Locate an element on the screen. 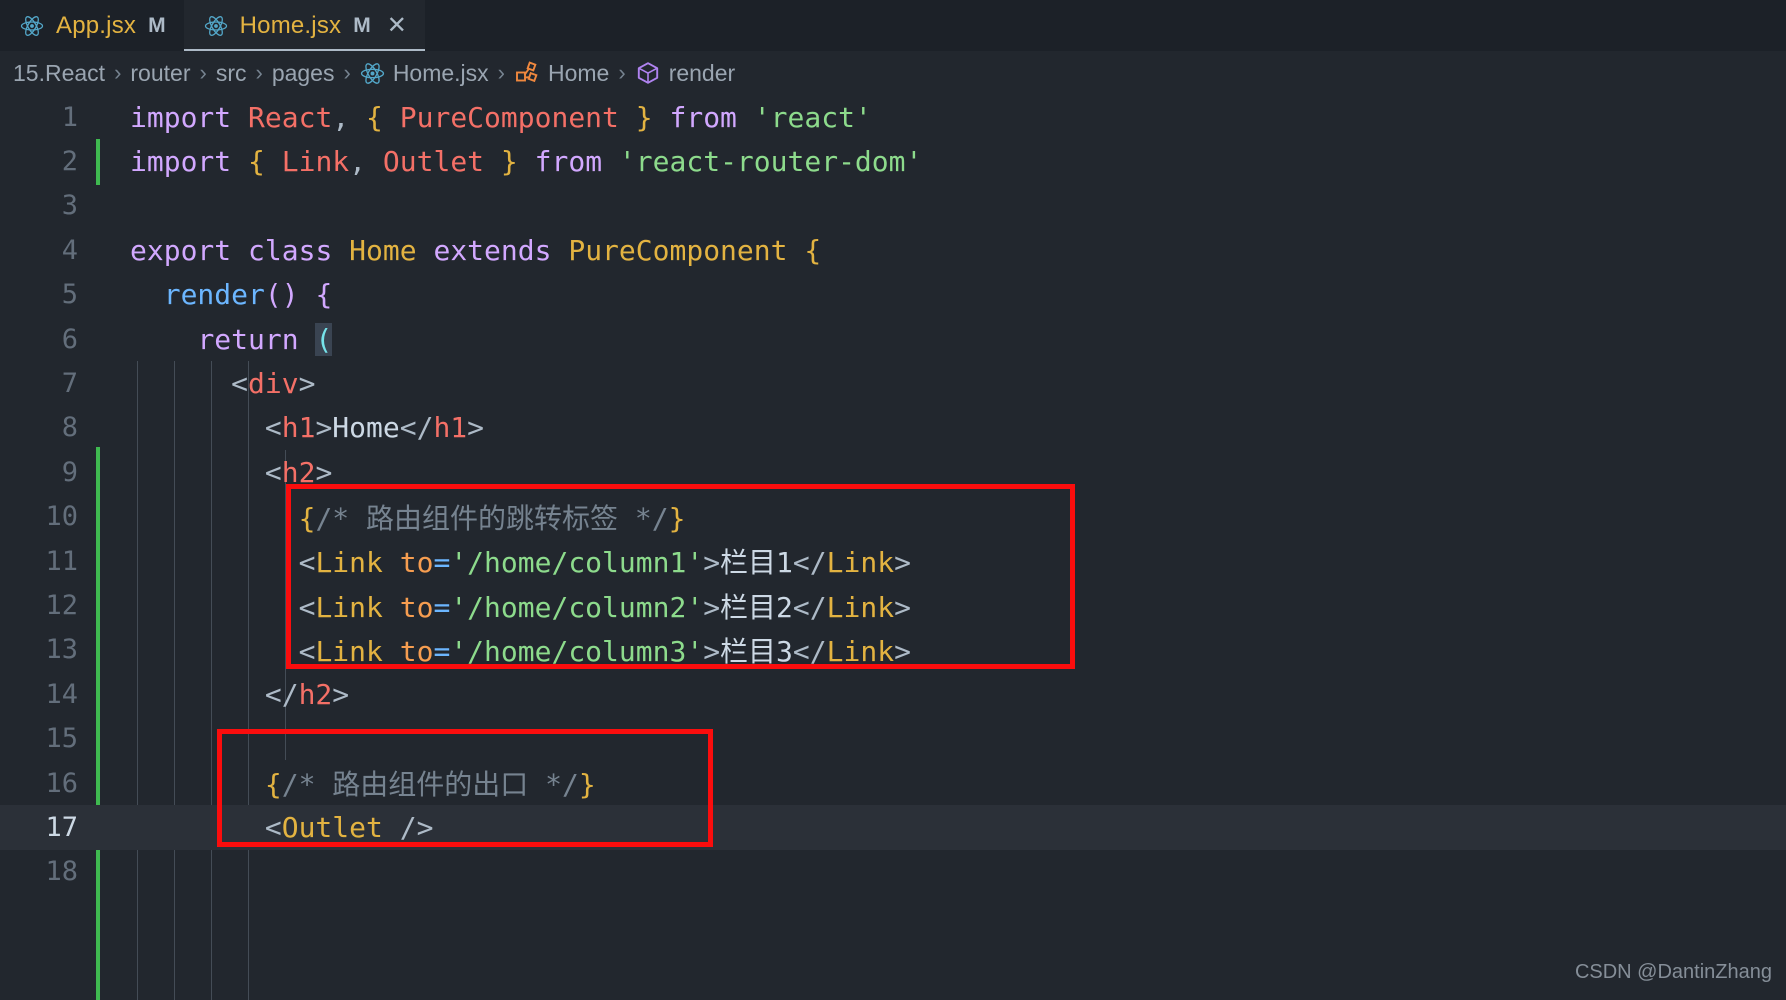  code-line: 11 <Link to='/home/column1'>栏目1</Link> is located at coordinates (893, 561).